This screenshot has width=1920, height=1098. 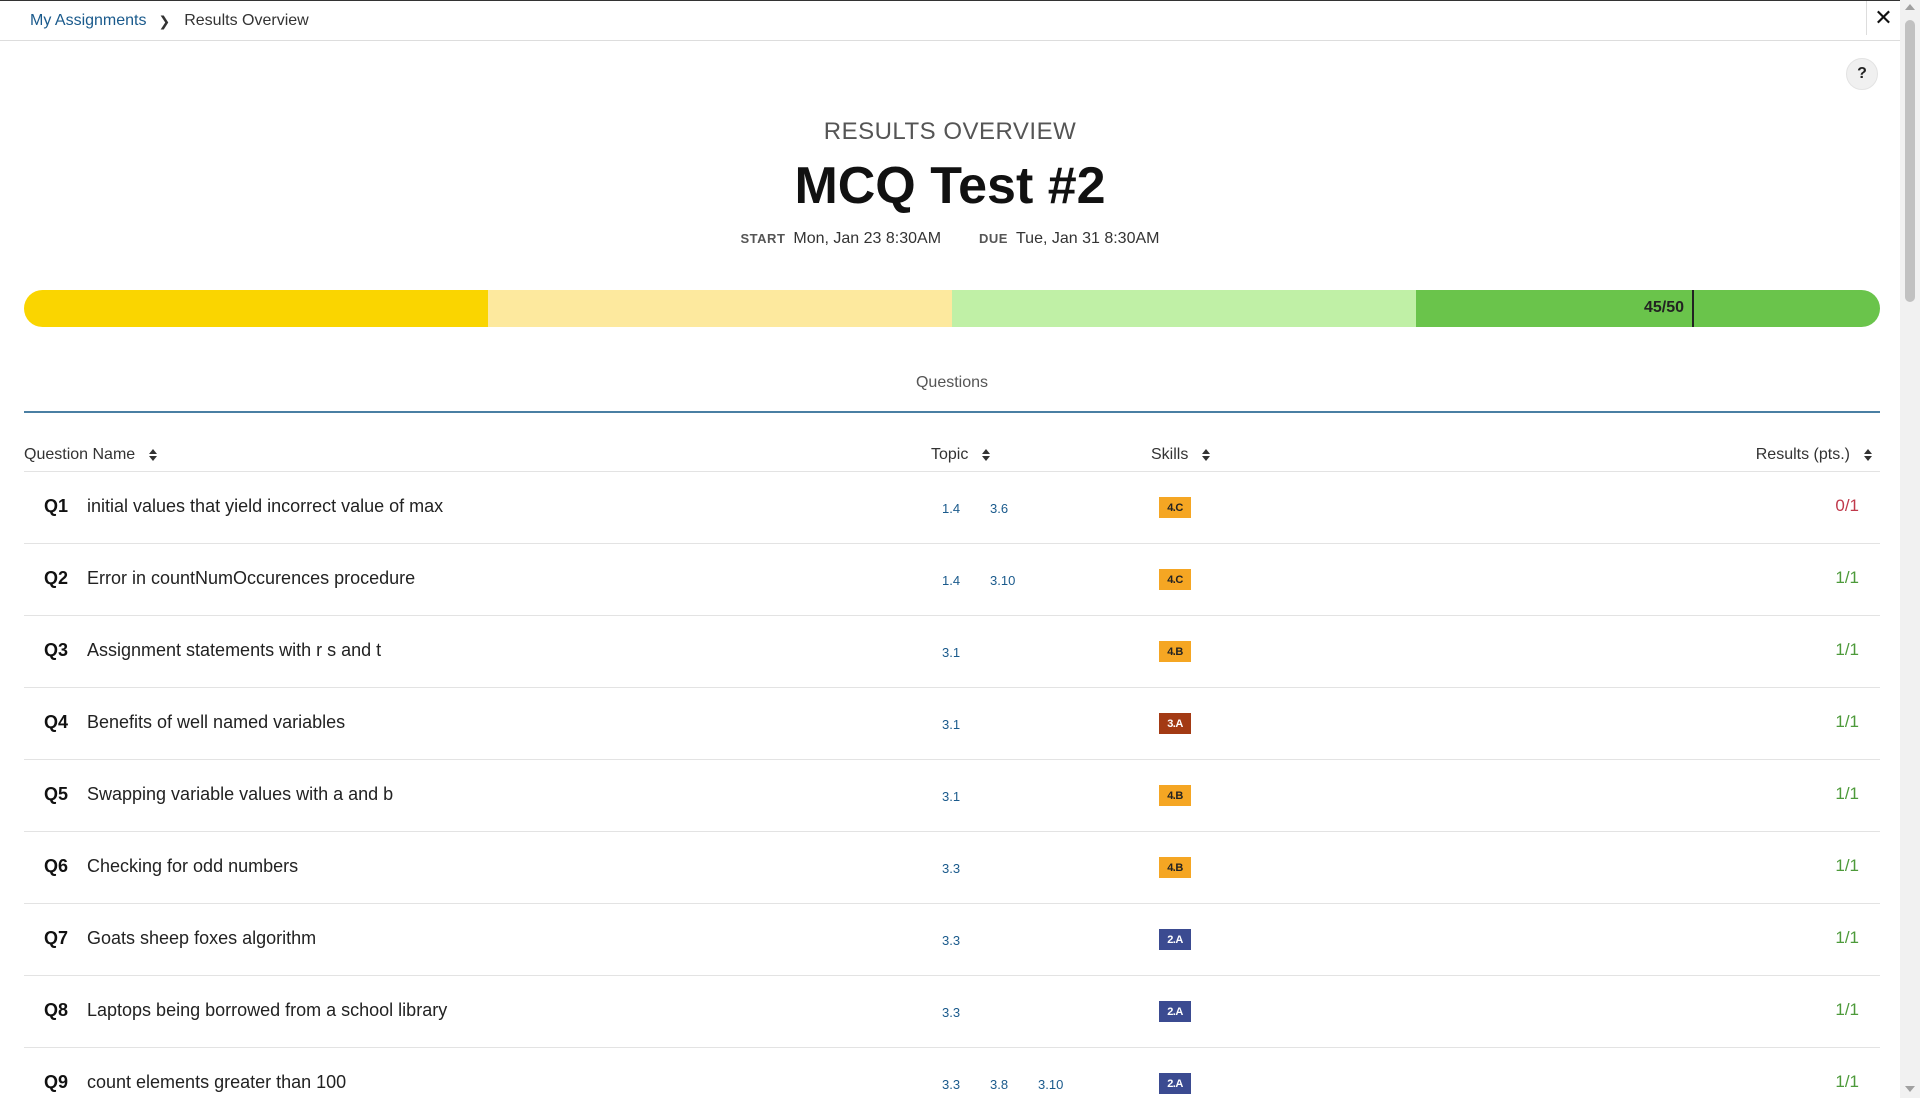 I want to click on question-name: Swapping variable values with a and b, so click(x=240, y=794).